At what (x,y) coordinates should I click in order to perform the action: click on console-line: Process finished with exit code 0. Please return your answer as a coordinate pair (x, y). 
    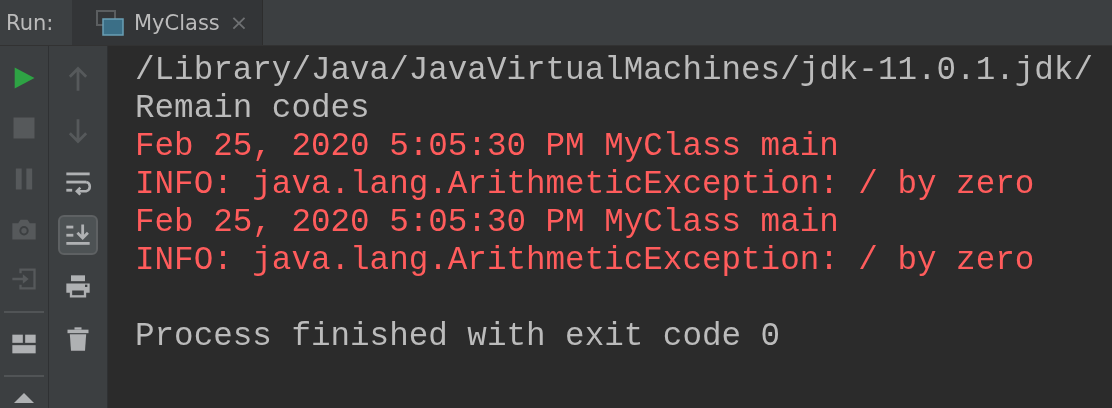
    Looking at the image, I should click on (458, 337).